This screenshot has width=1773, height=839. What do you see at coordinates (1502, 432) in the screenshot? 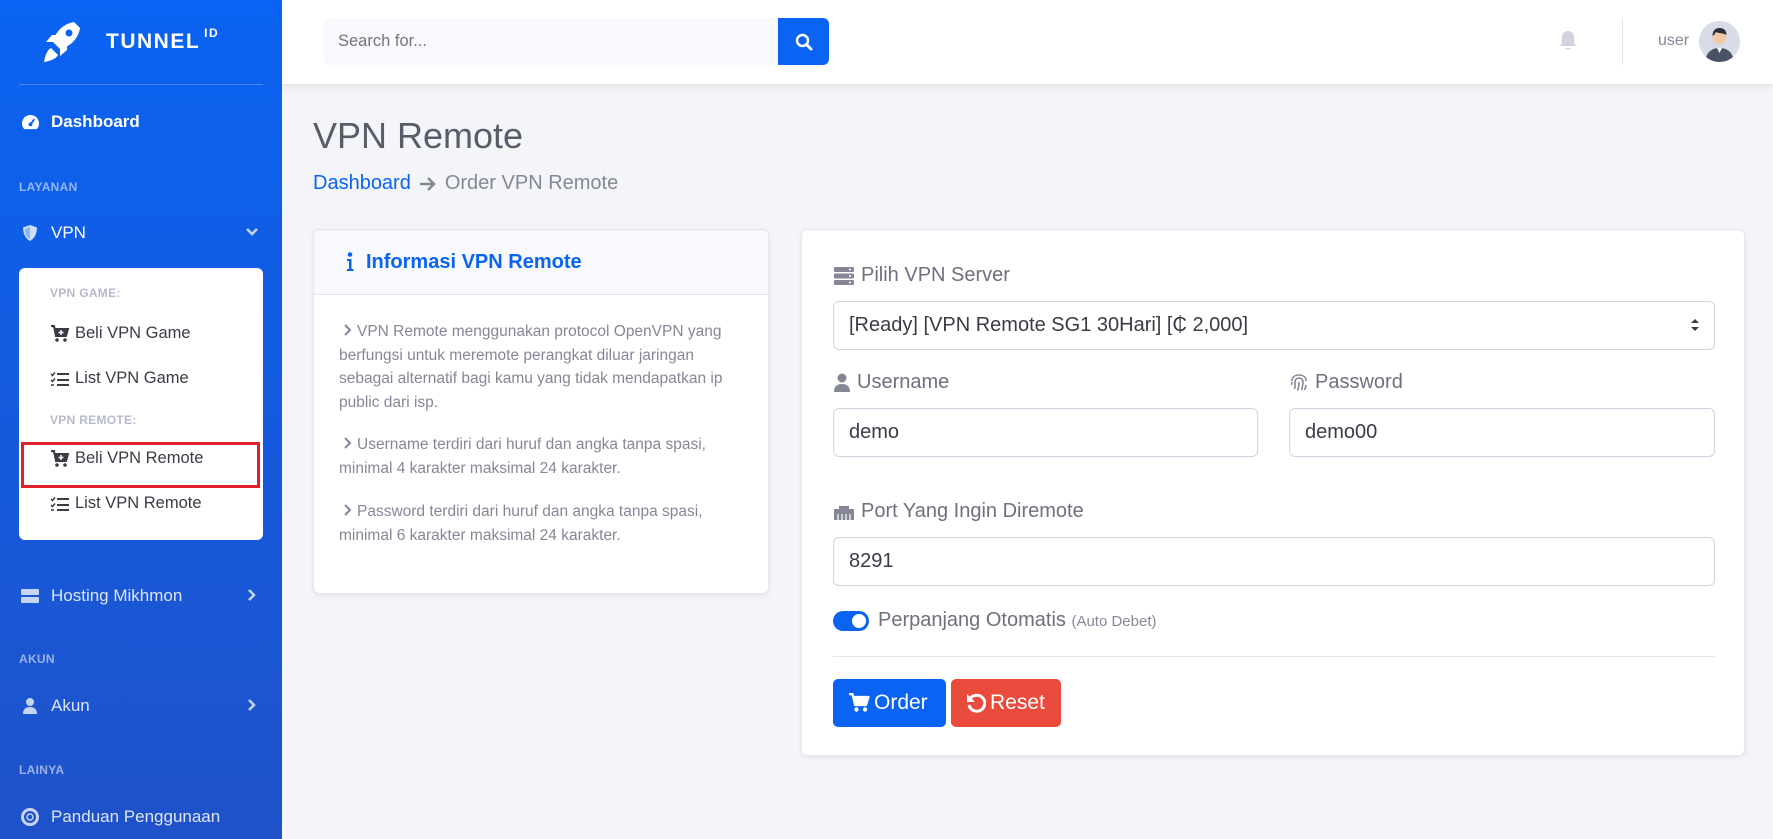
I see `password-field: demo00` at bounding box center [1502, 432].